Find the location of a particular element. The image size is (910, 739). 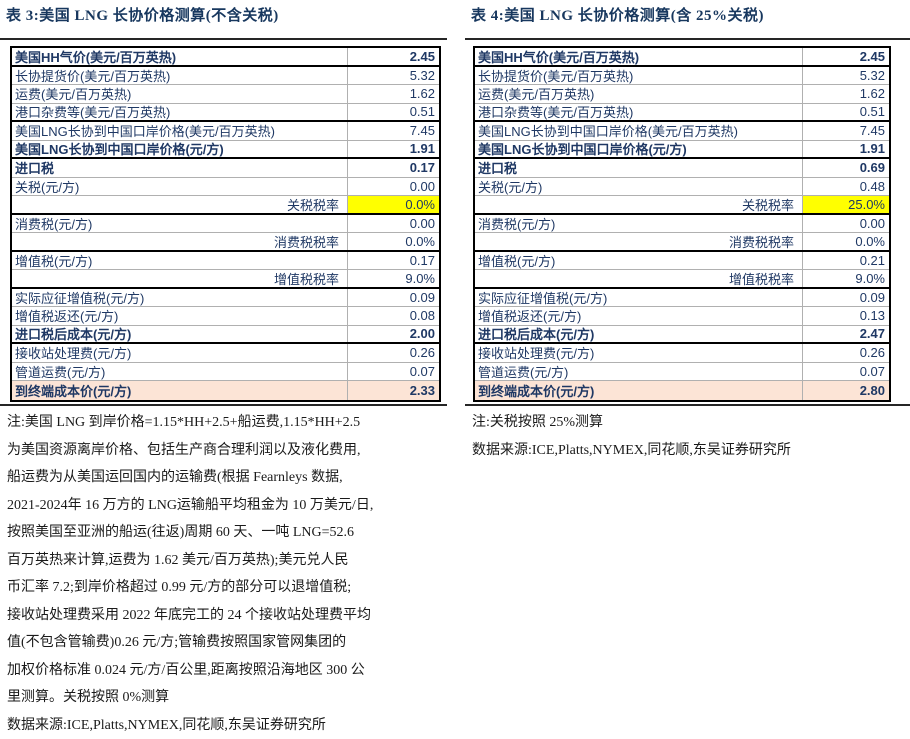

note-line: 船运费为从美国运回国内的运输费(根据 Fearnleys 数据, is located at coordinates (229, 478).